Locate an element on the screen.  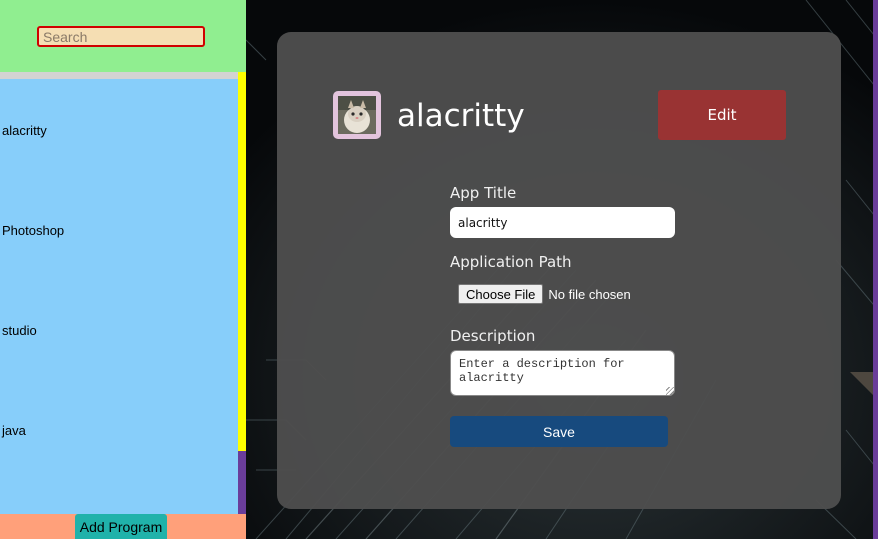
scrollbar-thumb is located at coordinates (242, 261).